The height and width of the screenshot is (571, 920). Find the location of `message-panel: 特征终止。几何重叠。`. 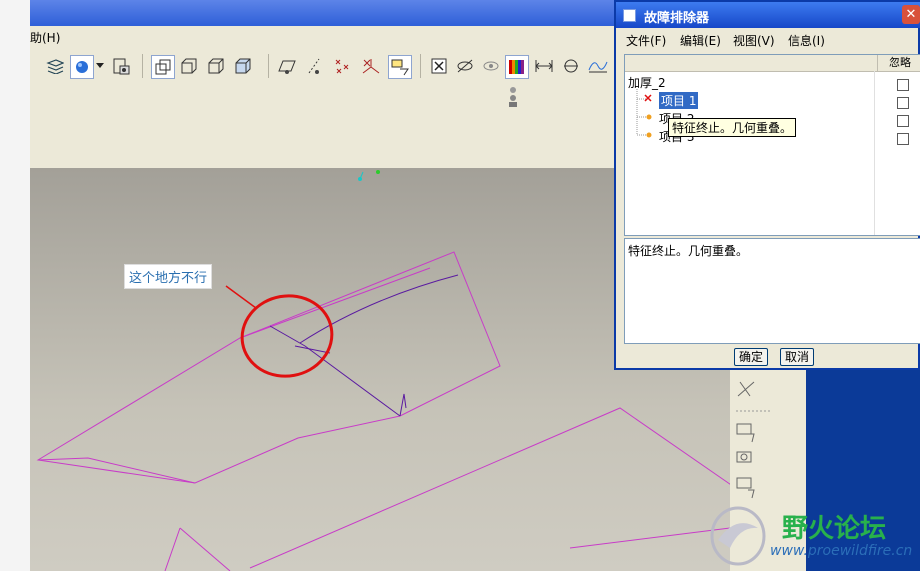

message-panel: 特征终止。几何重叠。 is located at coordinates (772, 291).